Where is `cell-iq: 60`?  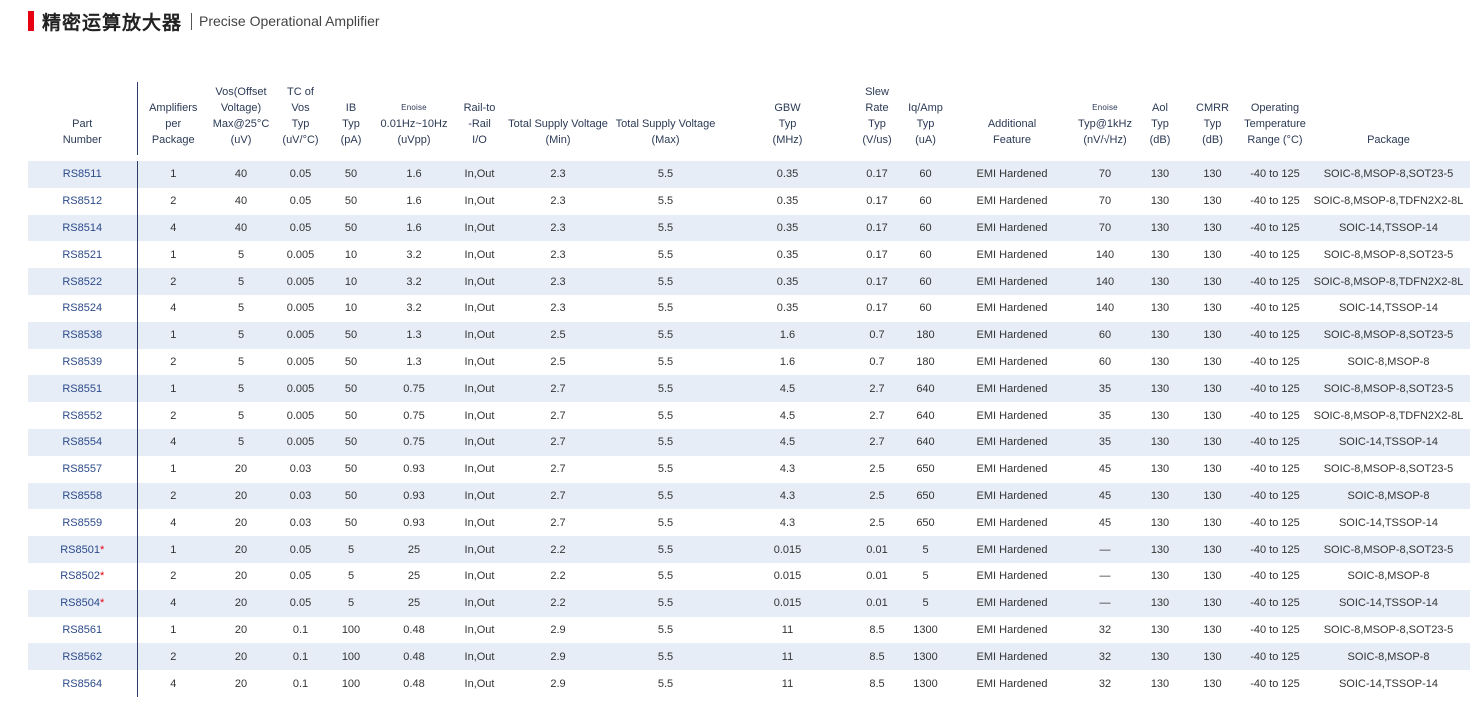
cell-iq: 60 is located at coordinates (925, 281).